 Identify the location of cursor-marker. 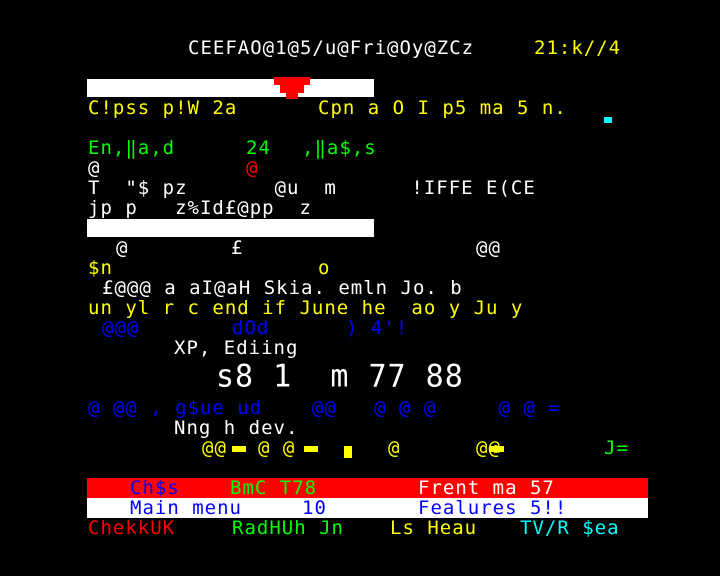
(608, 120).